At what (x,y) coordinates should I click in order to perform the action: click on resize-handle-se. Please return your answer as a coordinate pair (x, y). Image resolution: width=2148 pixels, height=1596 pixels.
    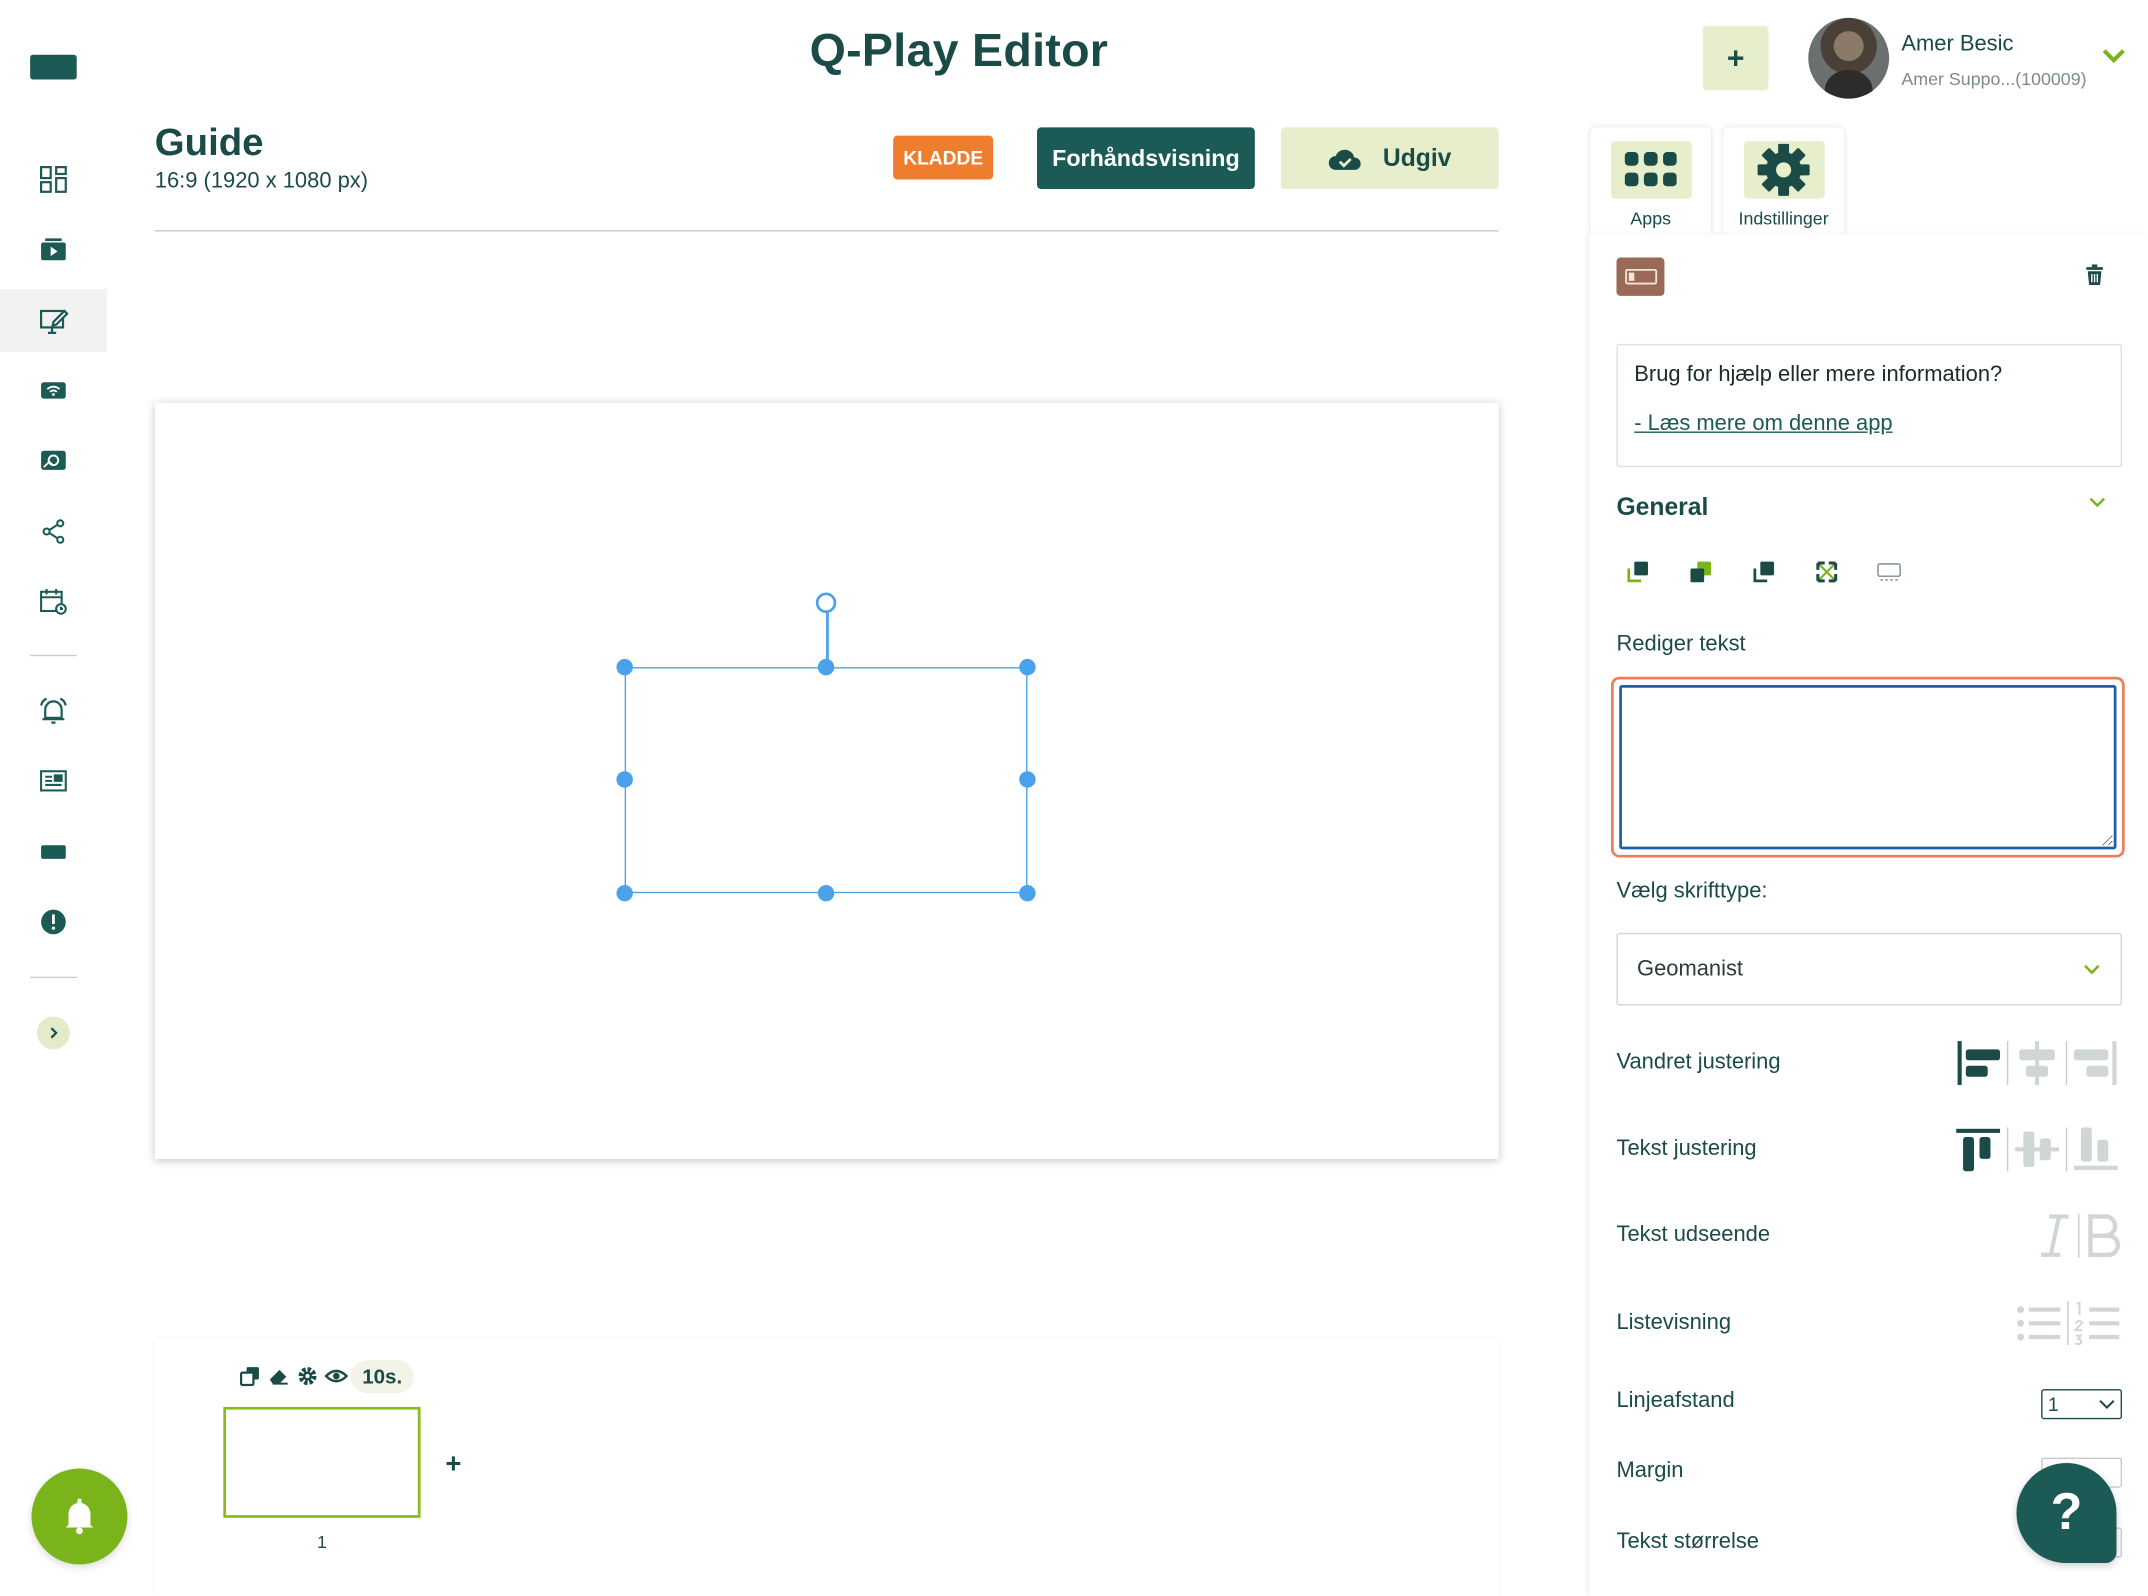
    Looking at the image, I should click on (1027, 893).